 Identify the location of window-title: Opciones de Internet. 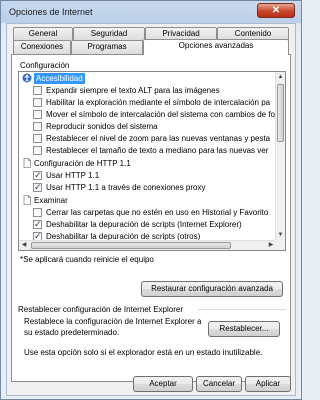
(51, 12).